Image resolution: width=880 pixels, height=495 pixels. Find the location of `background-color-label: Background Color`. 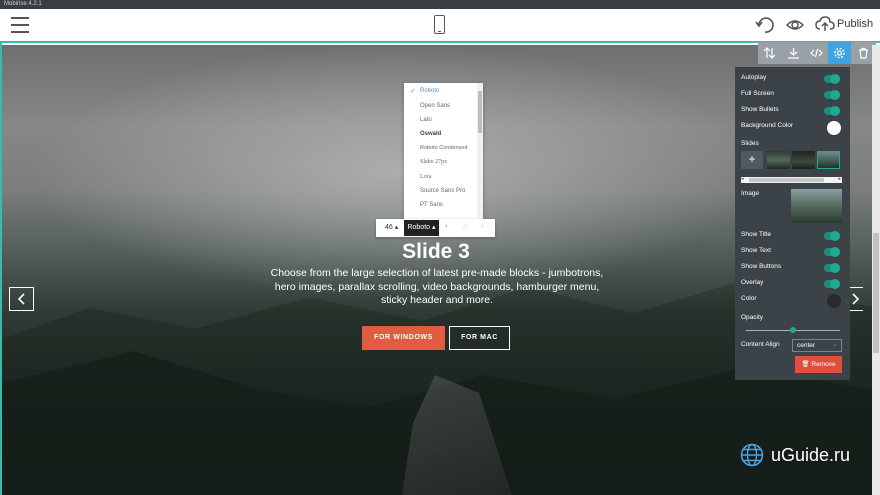

background-color-label: Background Color is located at coordinates (767, 125).